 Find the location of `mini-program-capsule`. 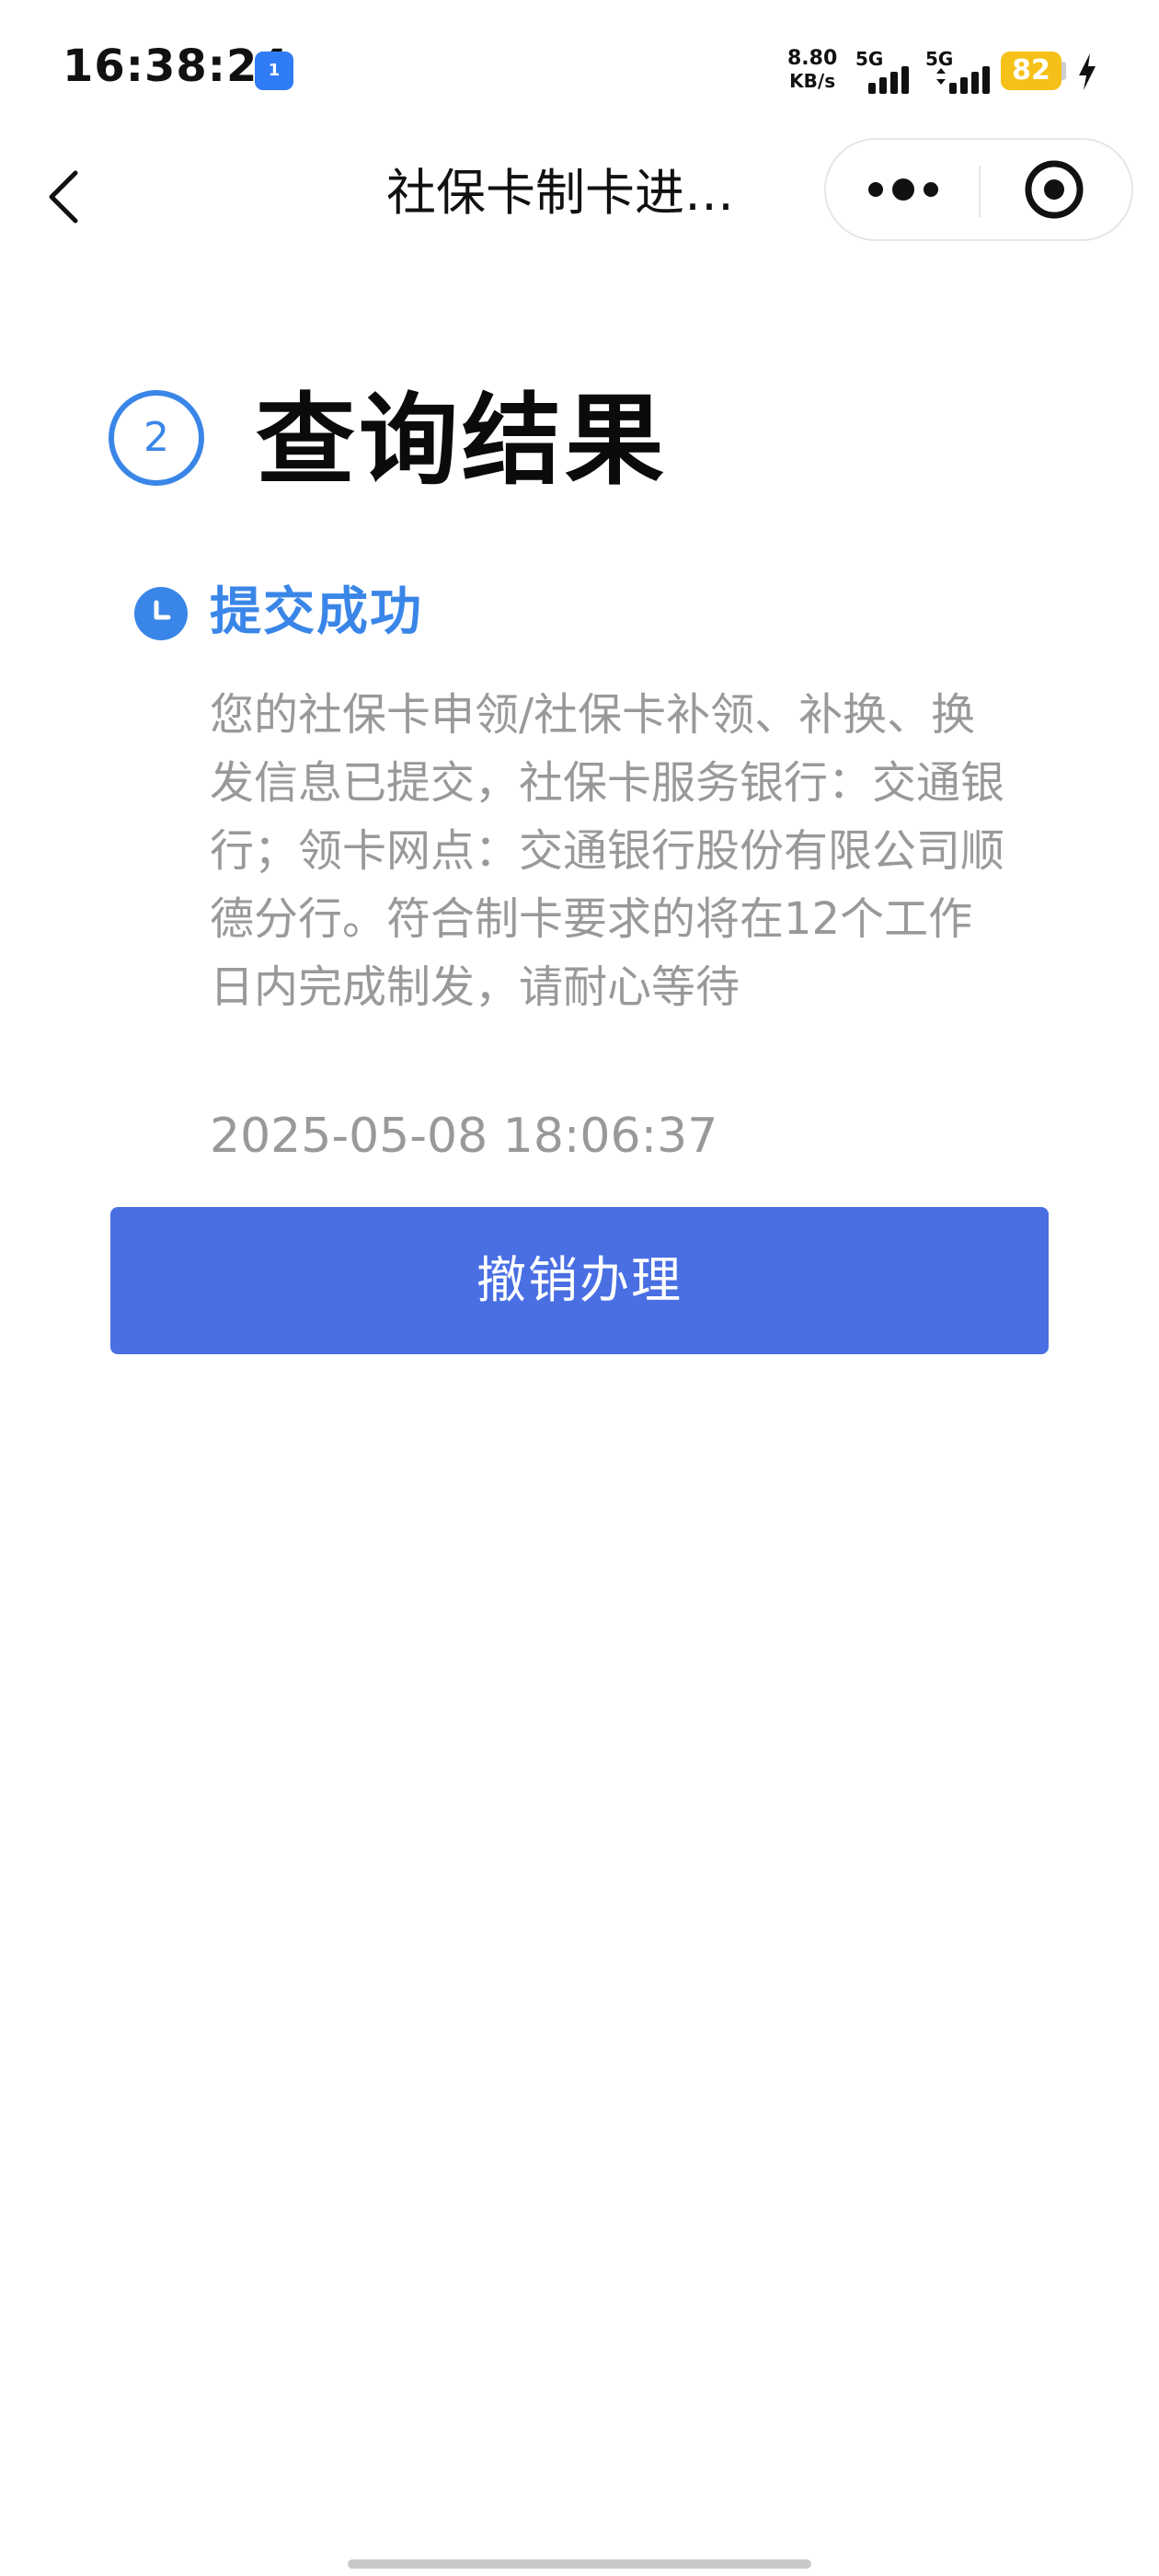

mini-program-capsule is located at coordinates (978, 189).